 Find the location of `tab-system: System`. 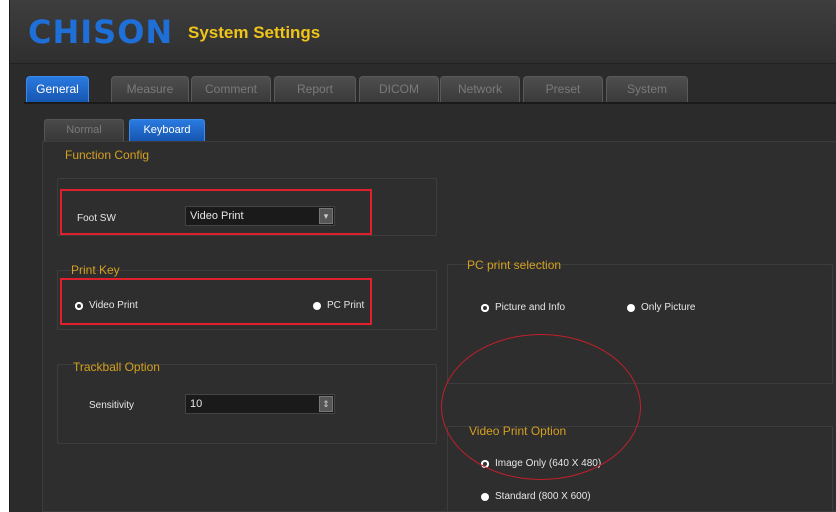

tab-system: System is located at coordinates (647, 89).